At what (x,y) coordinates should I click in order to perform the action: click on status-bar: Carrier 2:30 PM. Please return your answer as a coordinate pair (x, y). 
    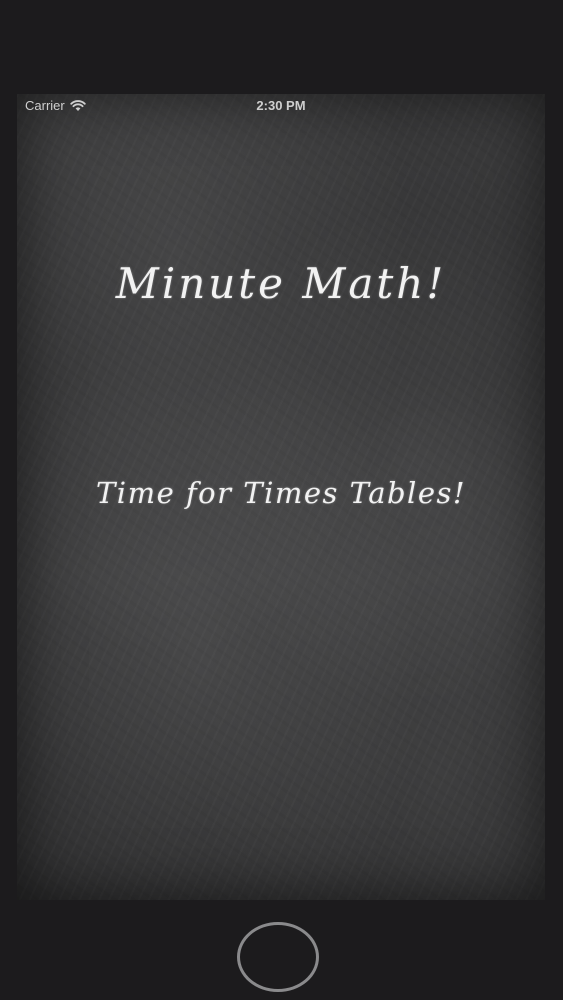
    Looking at the image, I should click on (281, 106).